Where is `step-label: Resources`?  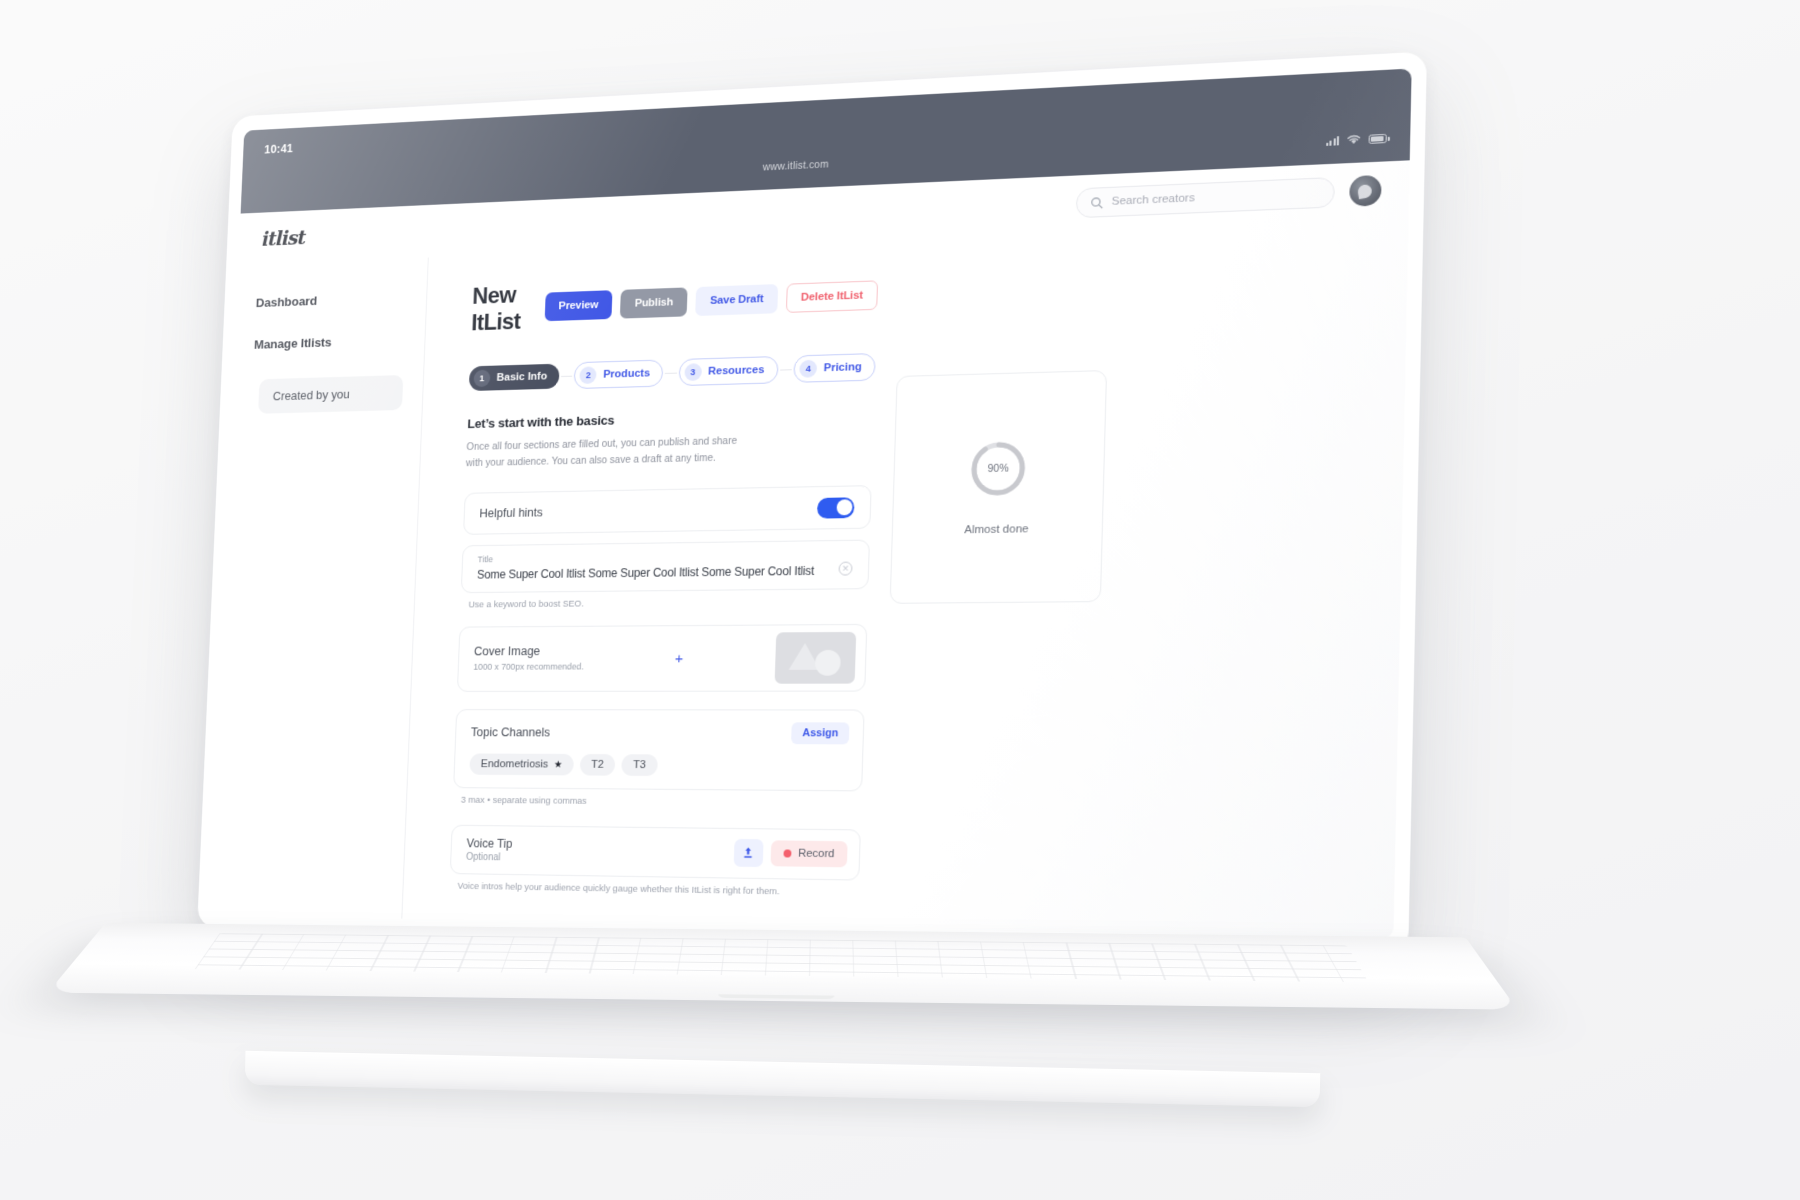 step-label: Resources is located at coordinates (736, 371).